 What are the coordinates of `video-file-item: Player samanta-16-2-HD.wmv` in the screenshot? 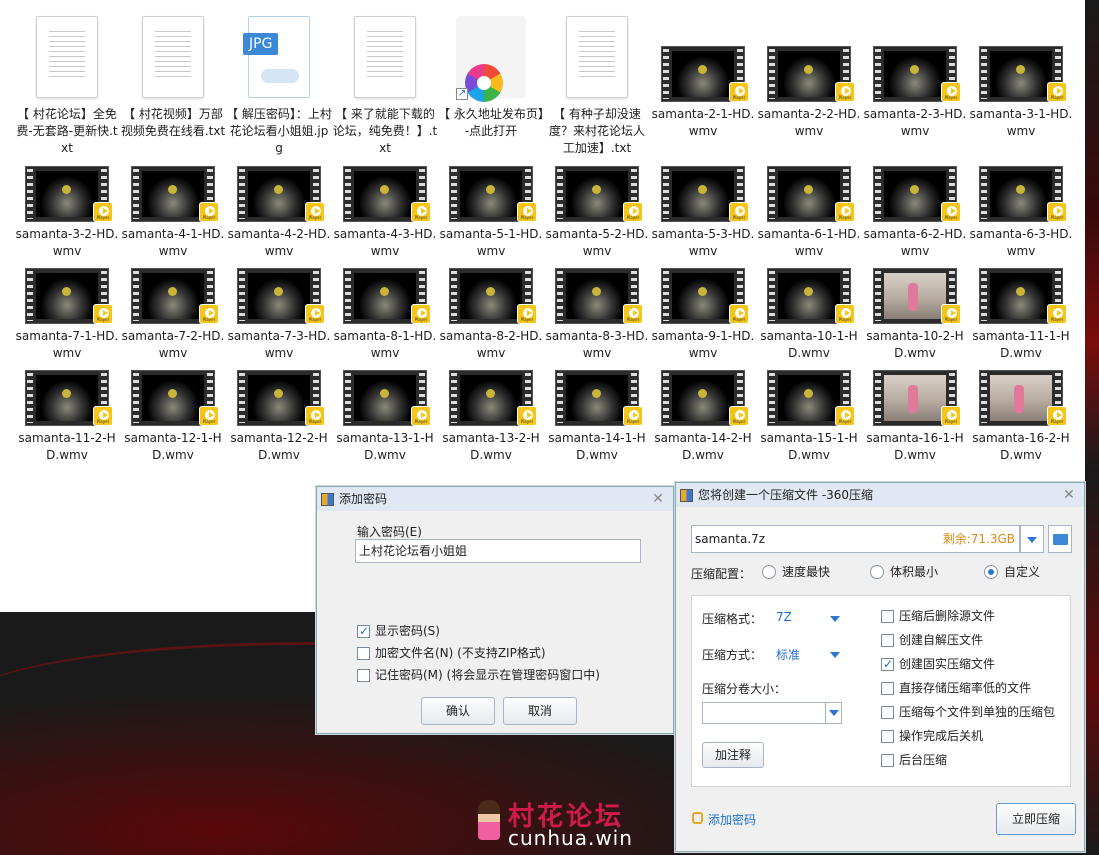 It's located at (1021, 417).